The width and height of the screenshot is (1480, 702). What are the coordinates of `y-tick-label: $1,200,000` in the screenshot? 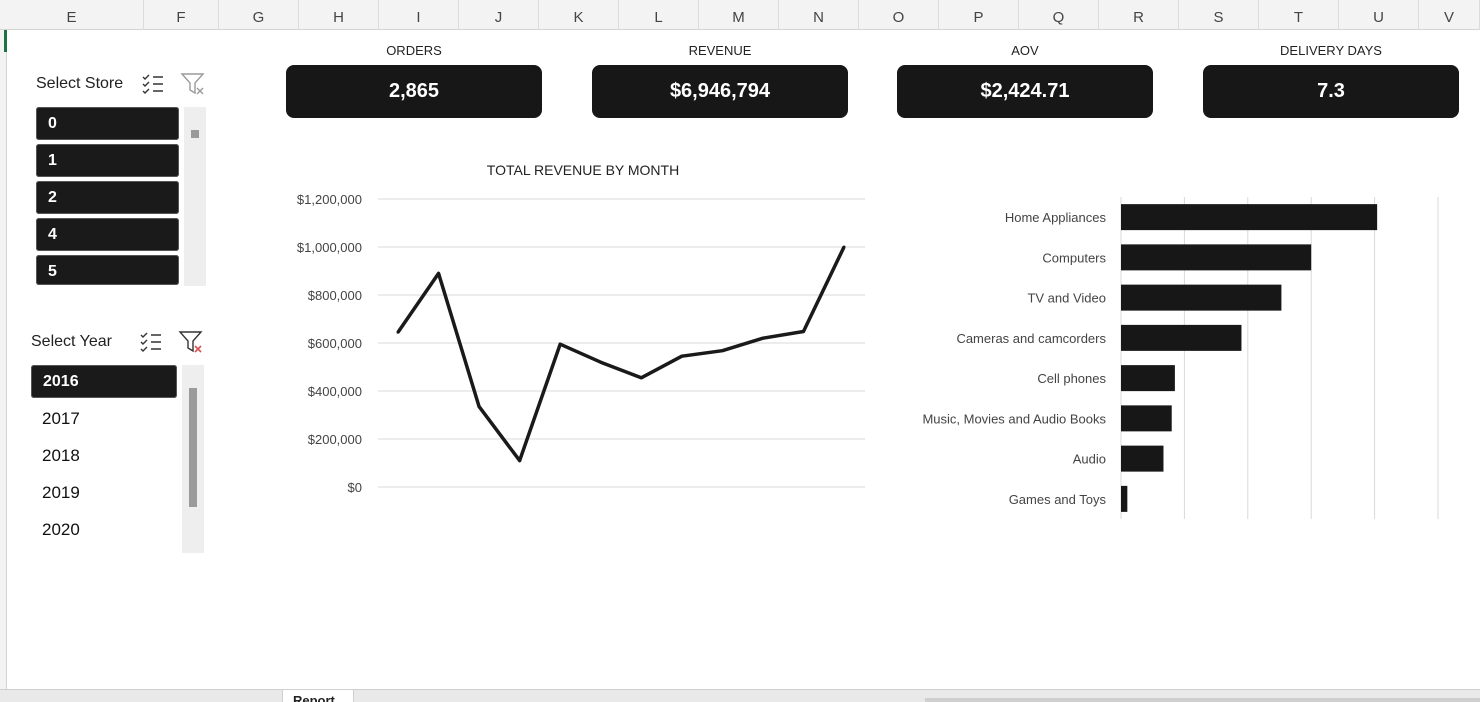 It's located at (329, 199).